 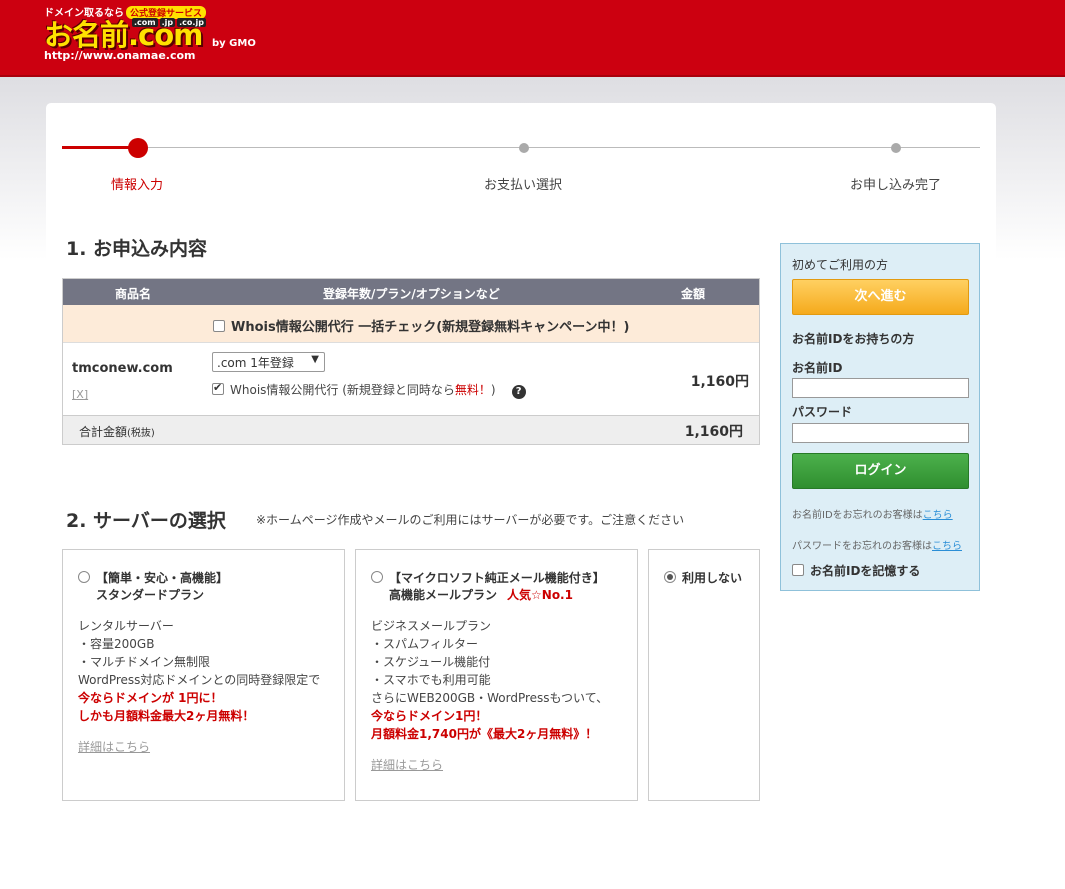 I want to click on plan-promo-line: しかも月額料金最大2ヶ月無料！, so click(x=166, y=716).